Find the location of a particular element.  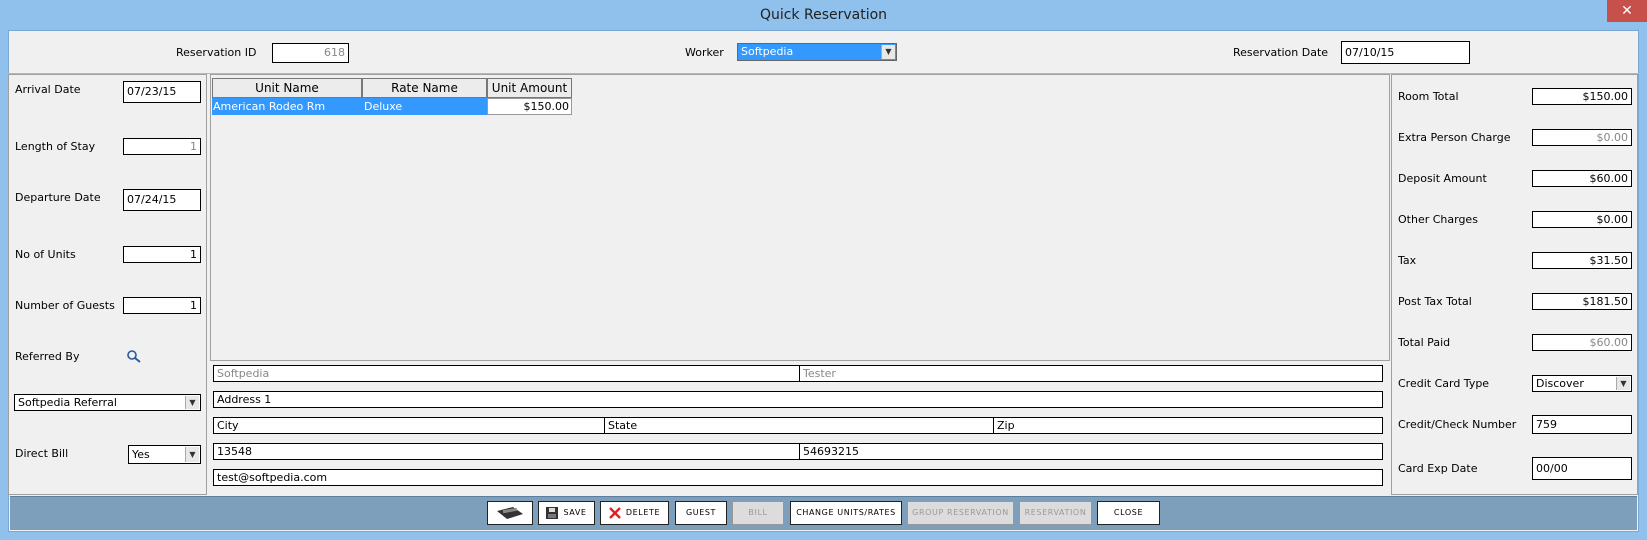

reservation-button: RESERVATION is located at coordinates (1055, 513).